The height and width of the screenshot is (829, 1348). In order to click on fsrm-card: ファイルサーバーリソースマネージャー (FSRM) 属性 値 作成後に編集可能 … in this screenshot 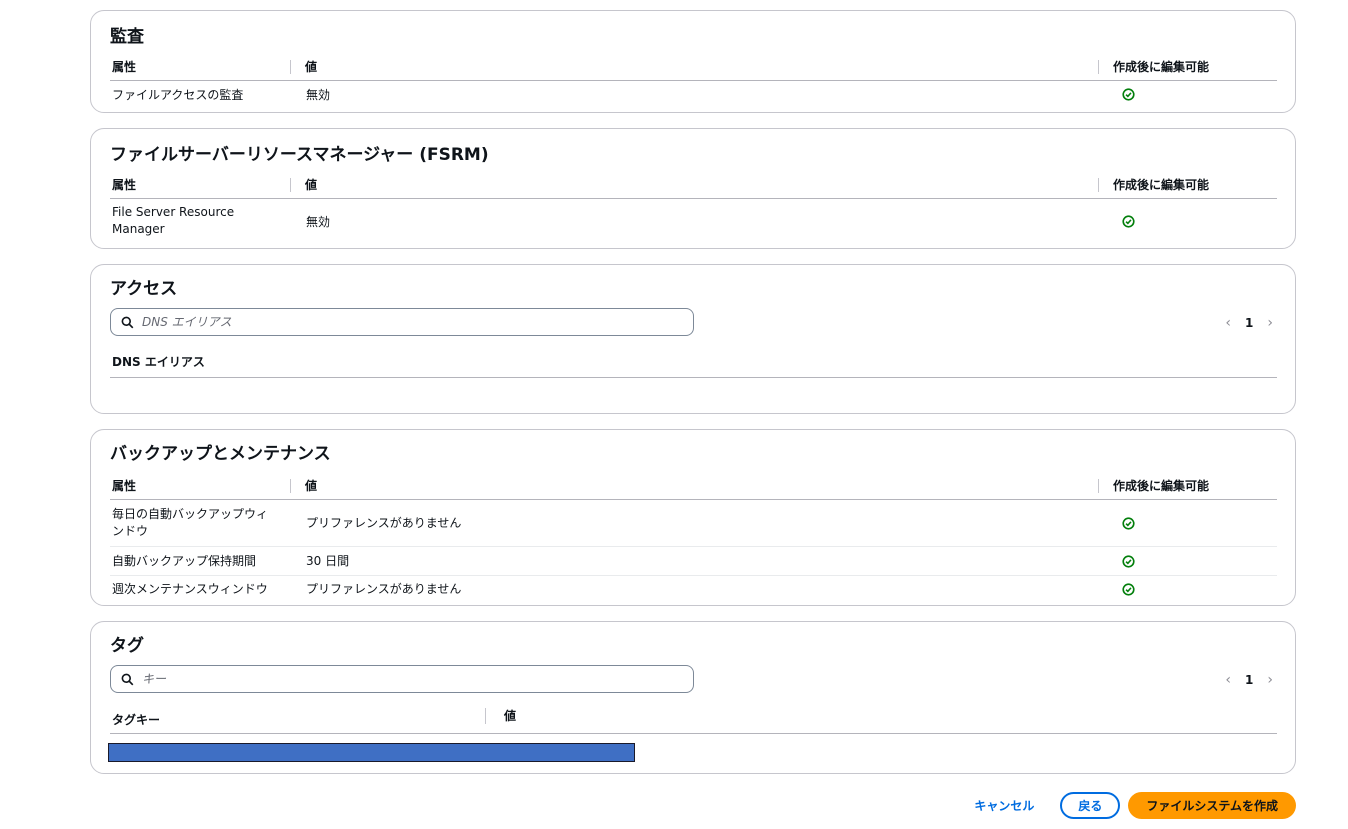, I will do `click(693, 188)`.